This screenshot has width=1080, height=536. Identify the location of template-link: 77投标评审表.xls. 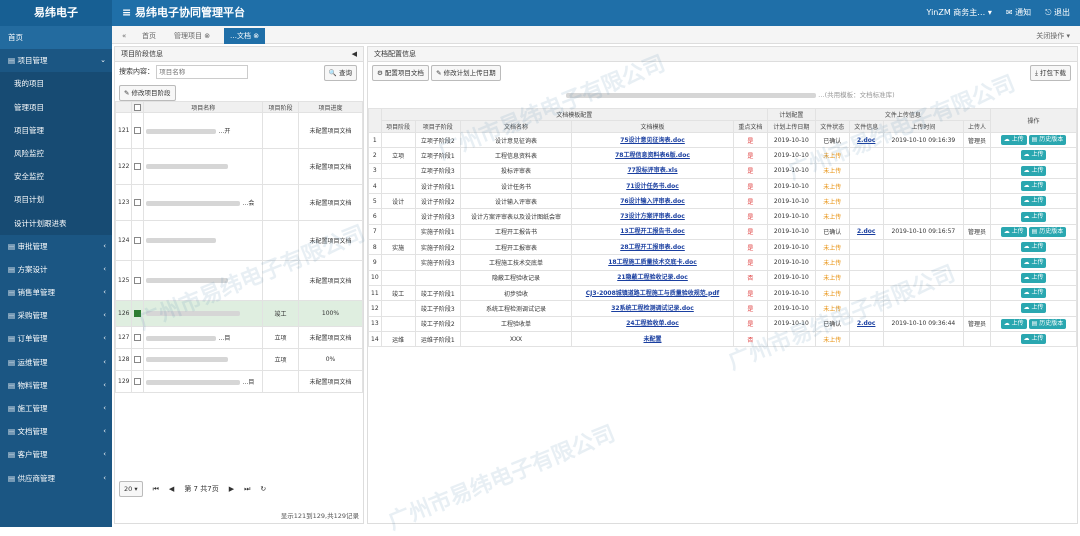
(652, 170).